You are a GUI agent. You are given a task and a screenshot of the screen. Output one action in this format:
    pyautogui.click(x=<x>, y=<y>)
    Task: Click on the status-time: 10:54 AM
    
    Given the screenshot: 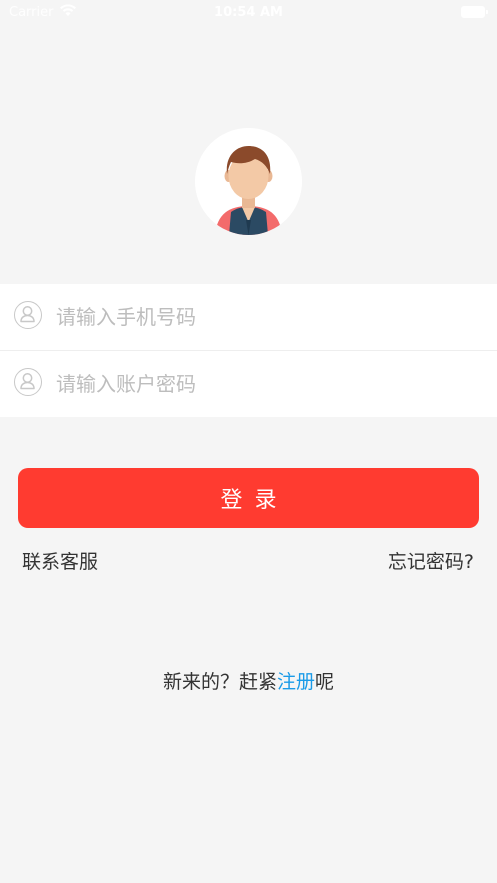 What is the action you would take?
    pyautogui.click(x=248, y=12)
    